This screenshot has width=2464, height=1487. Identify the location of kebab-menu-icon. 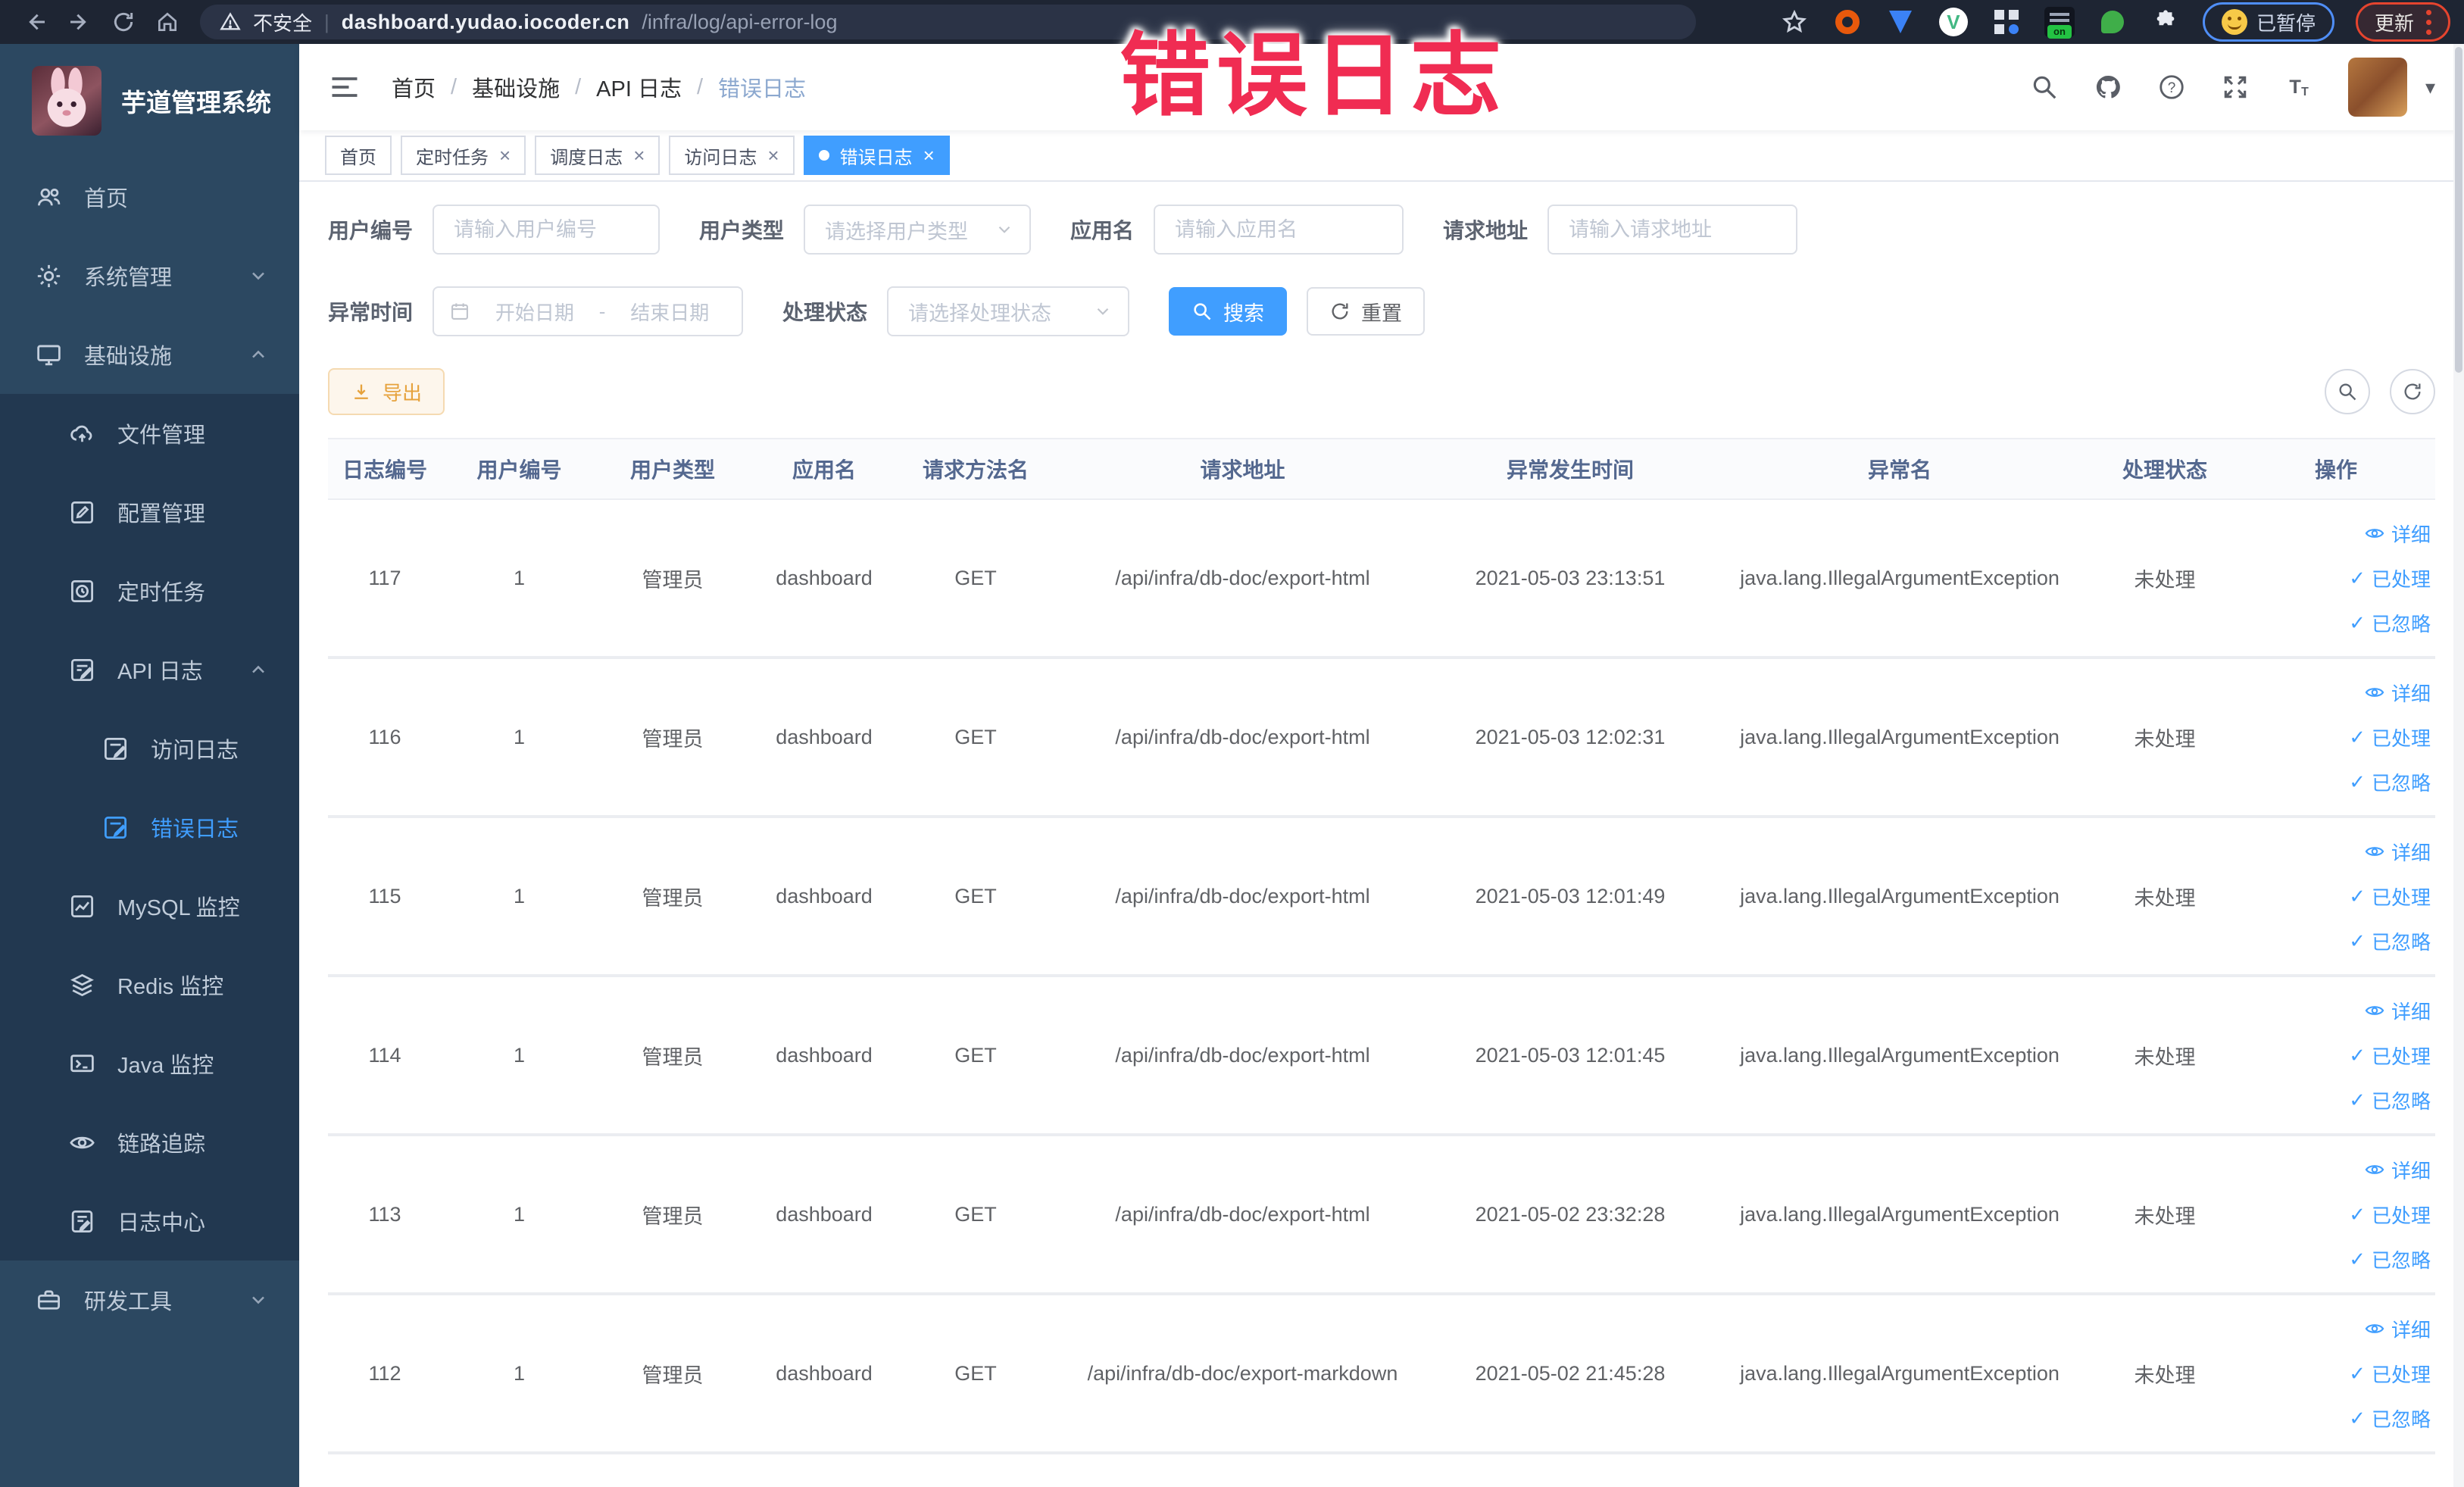
(2428, 22).